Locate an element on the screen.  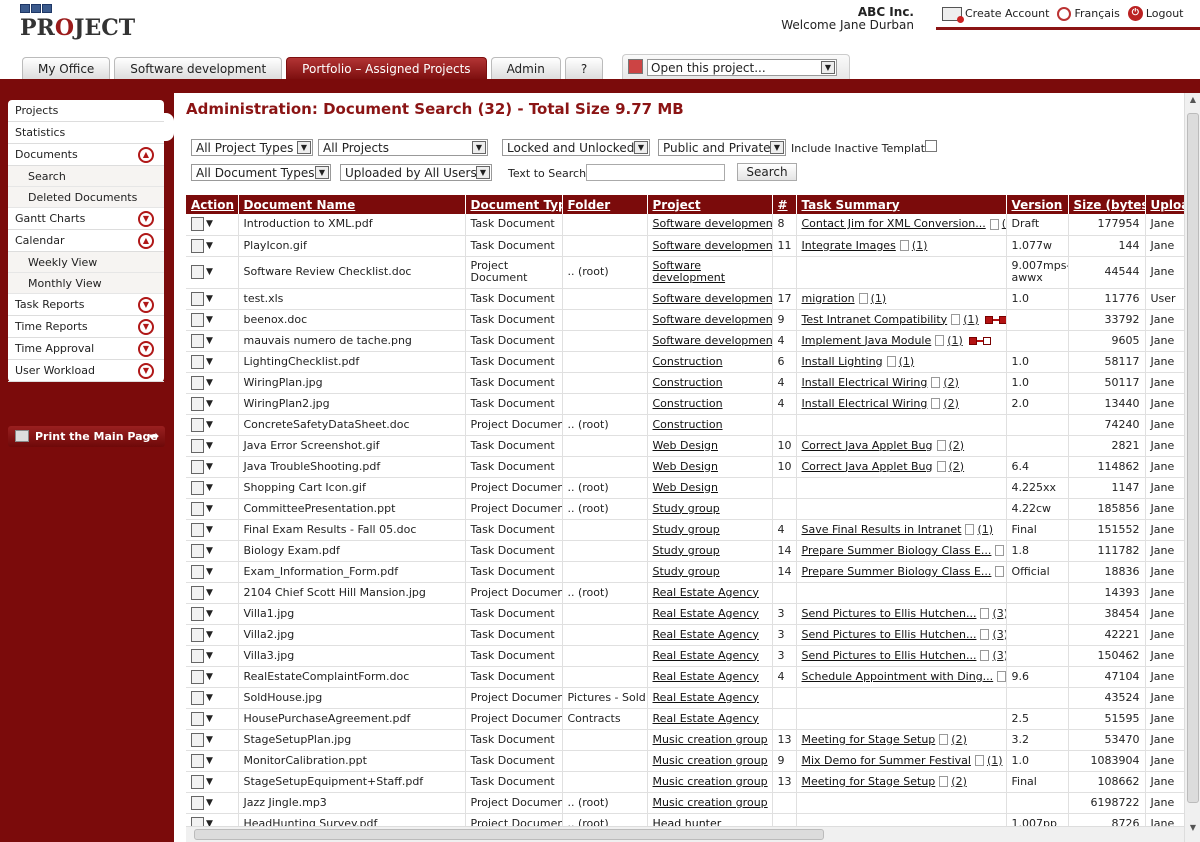
collapse-up-icon: ▲ is located at coordinates (146, 241).